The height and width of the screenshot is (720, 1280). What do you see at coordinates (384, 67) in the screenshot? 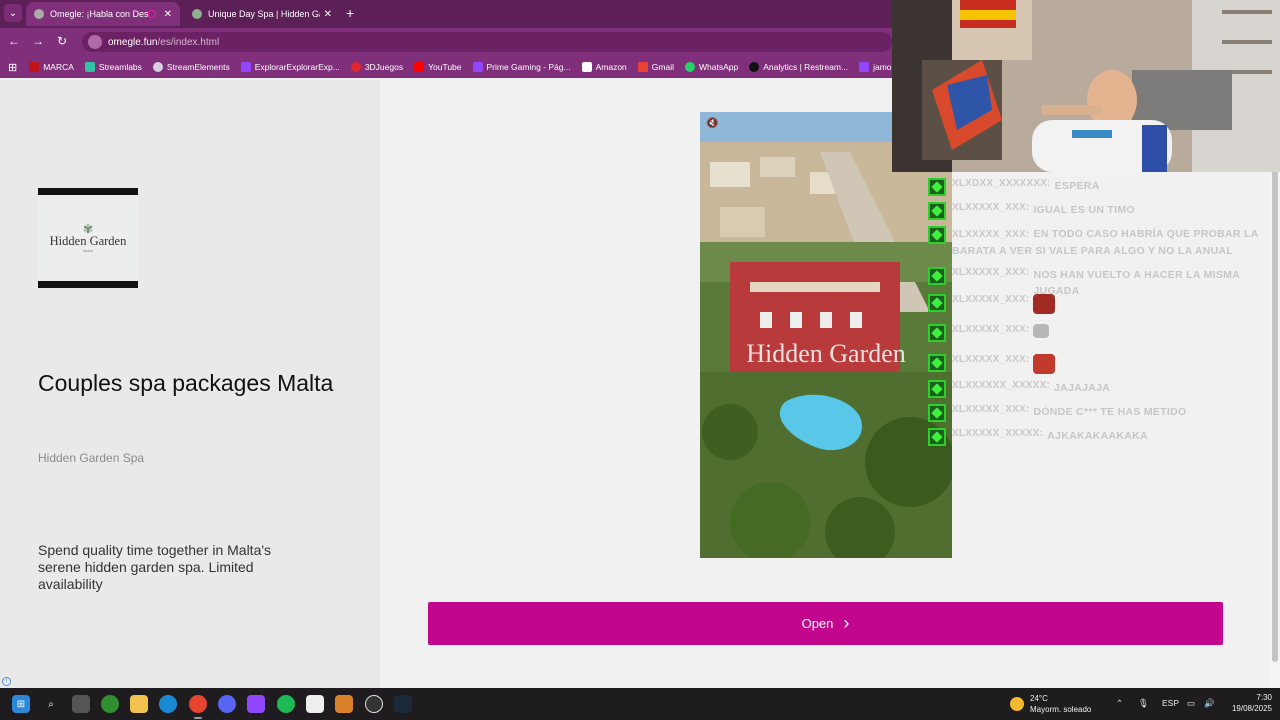
I see `bookmark-label: 3DJuegos` at bounding box center [384, 67].